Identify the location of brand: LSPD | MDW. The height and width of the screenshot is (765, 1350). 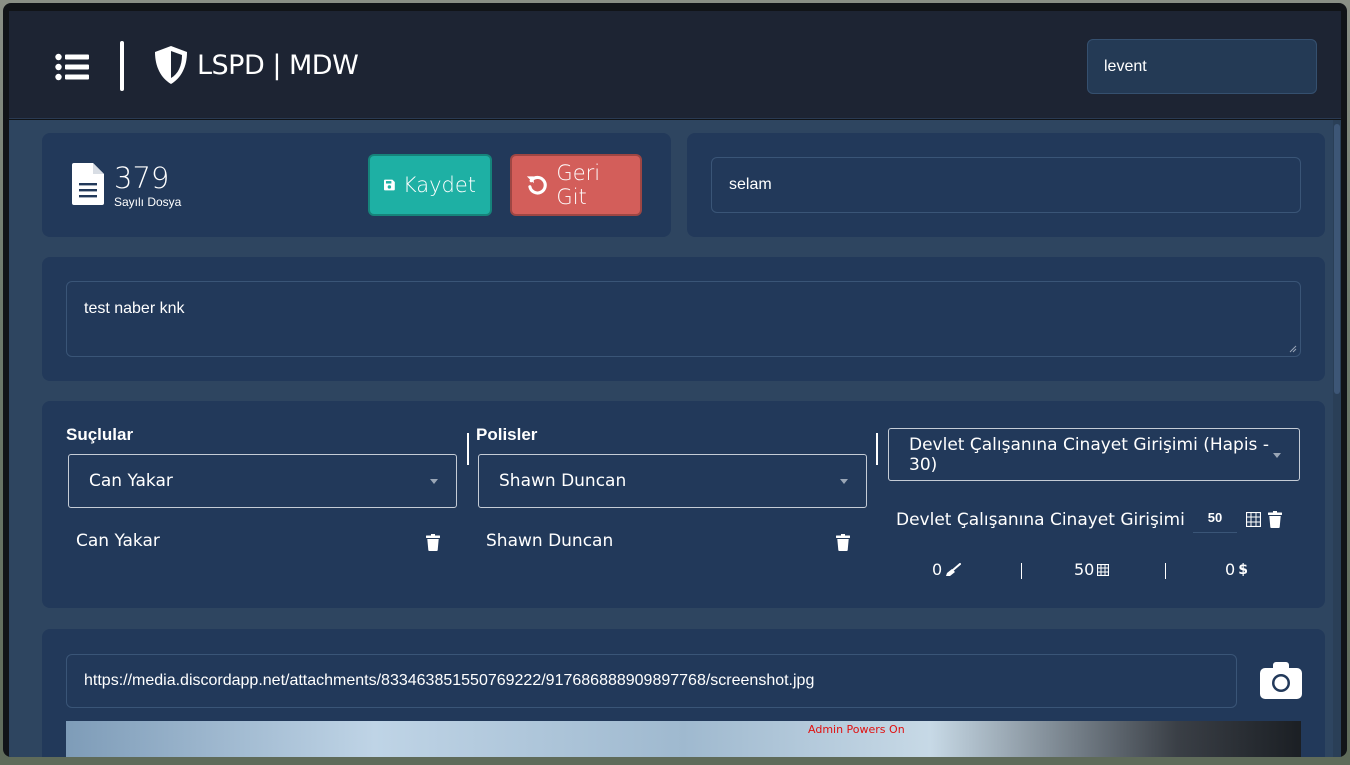
(256, 65).